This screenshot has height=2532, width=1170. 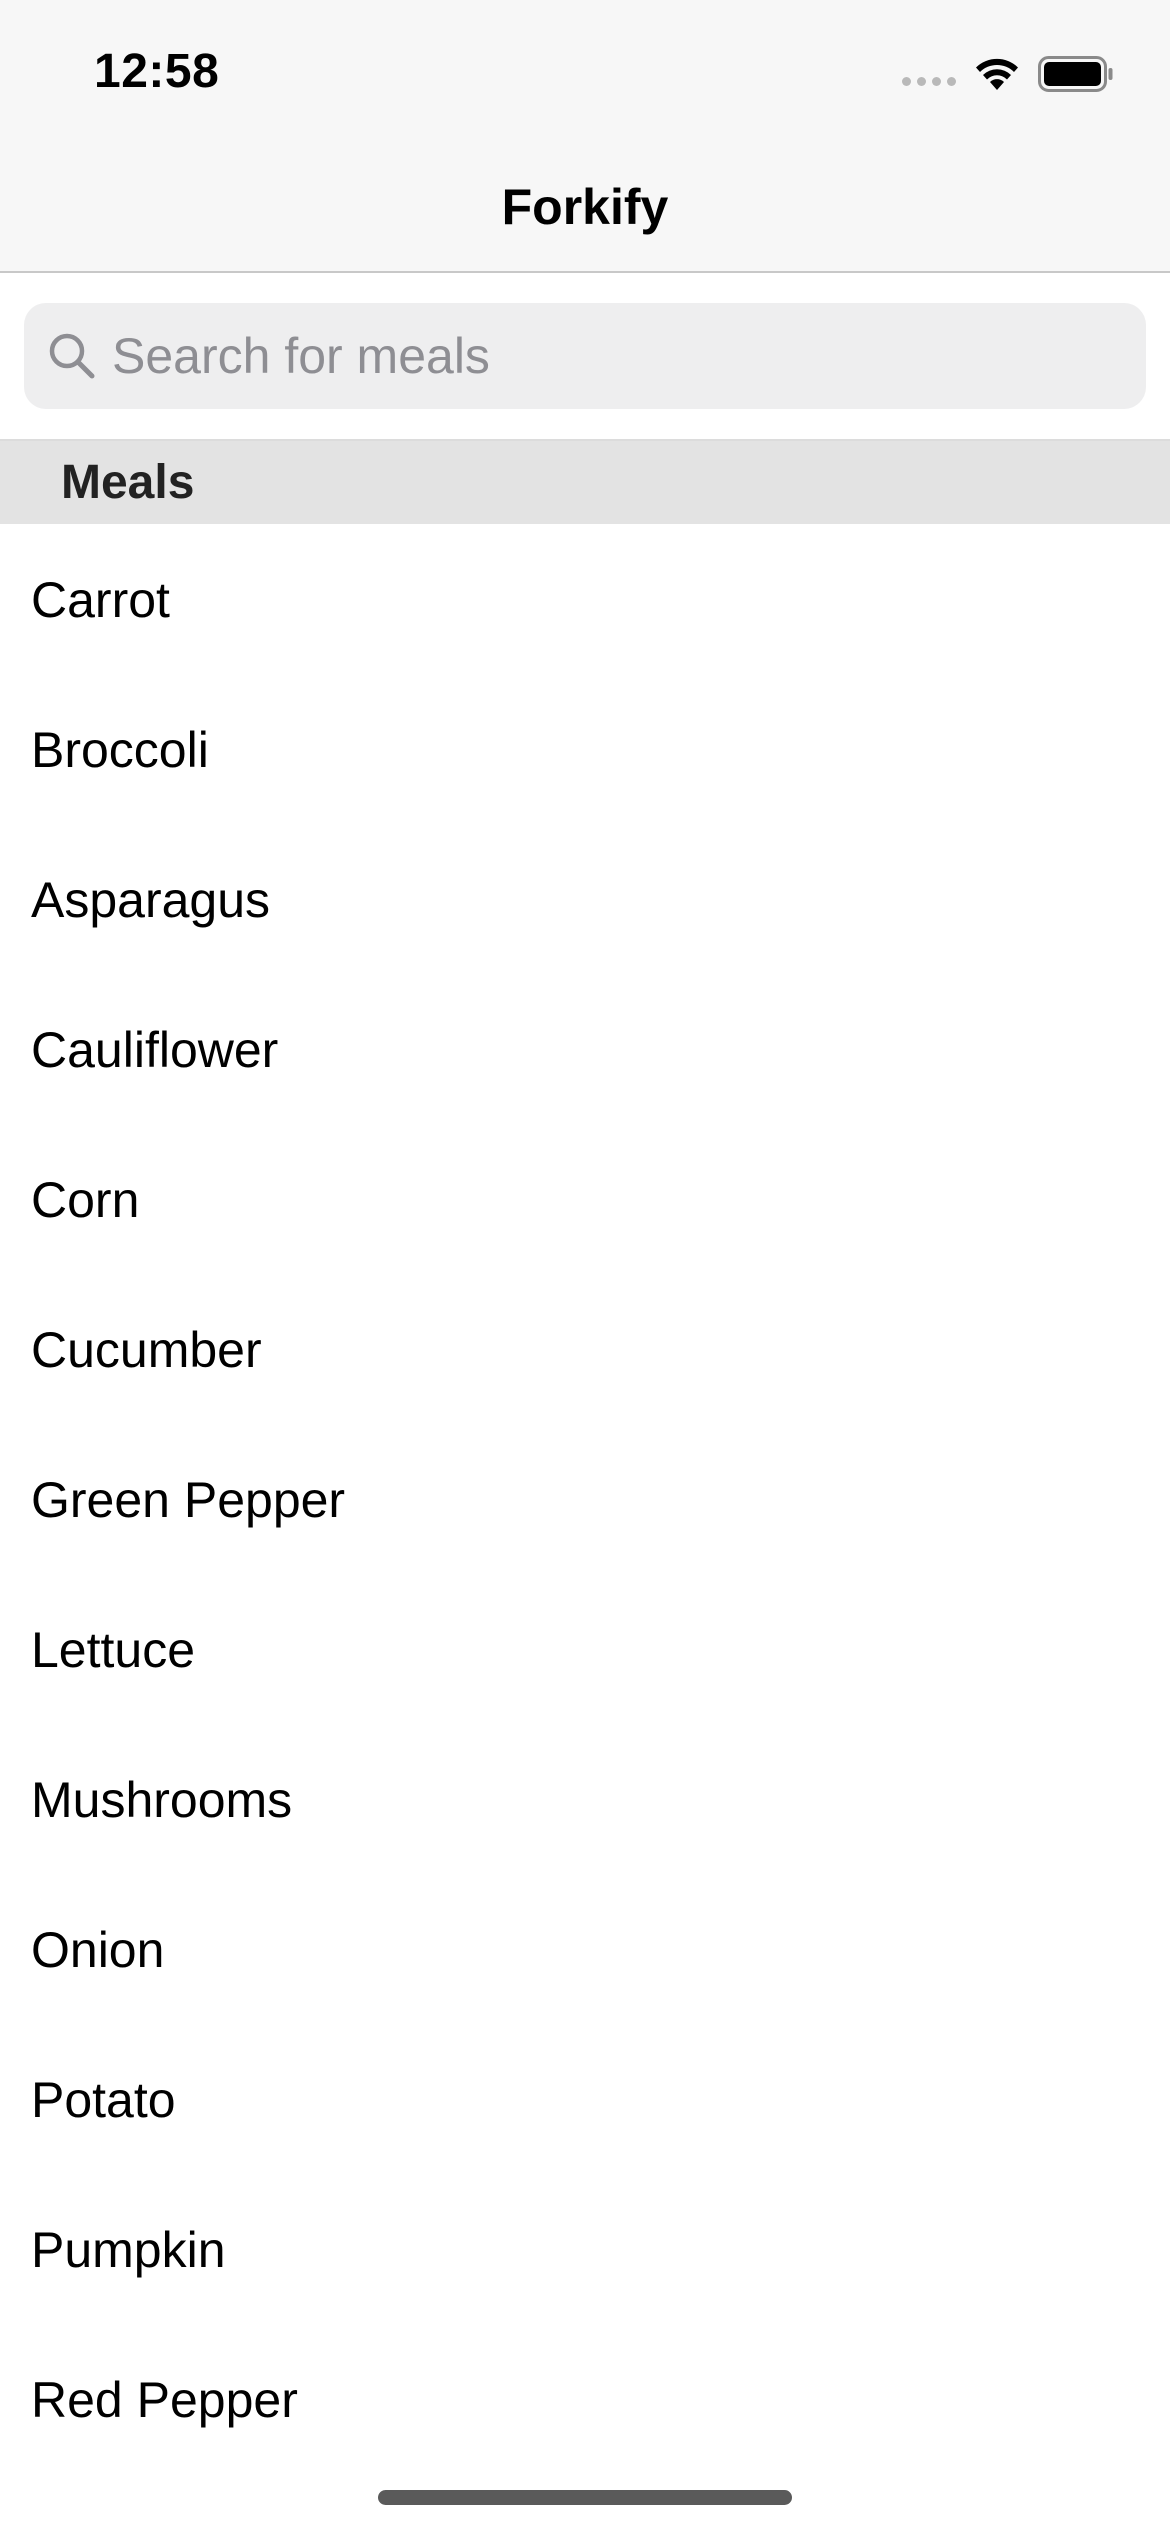 I want to click on home-indicator, so click(x=585, y=2497).